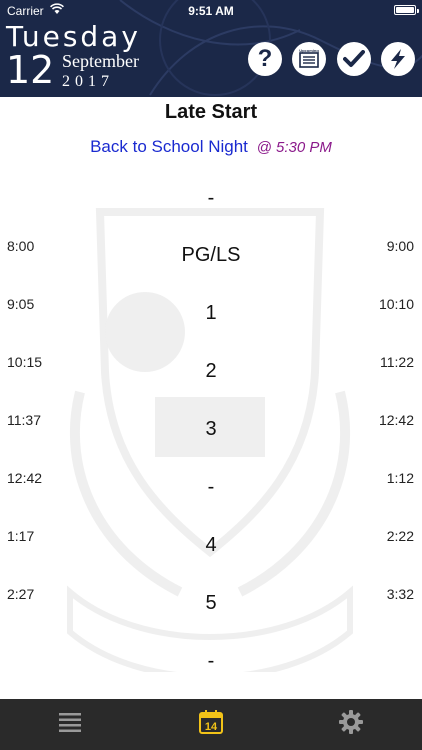 Image resolution: width=422 pixels, height=750 pixels. What do you see at coordinates (88, 81) in the screenshot?
I see `year-label: 2017` at bounding box center [88, 81].